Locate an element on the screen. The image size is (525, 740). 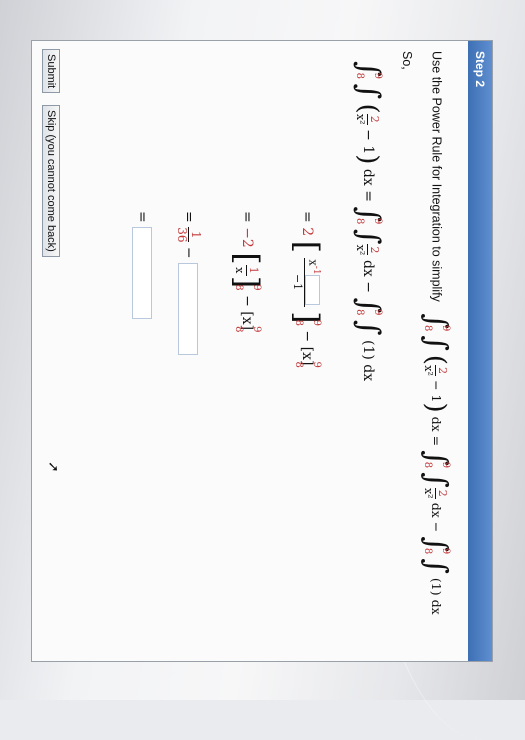
equation-line-2: = 2 [ x-1 −1 ] 9 8 − [x] 9 8 is located at coordinates (306, 289).